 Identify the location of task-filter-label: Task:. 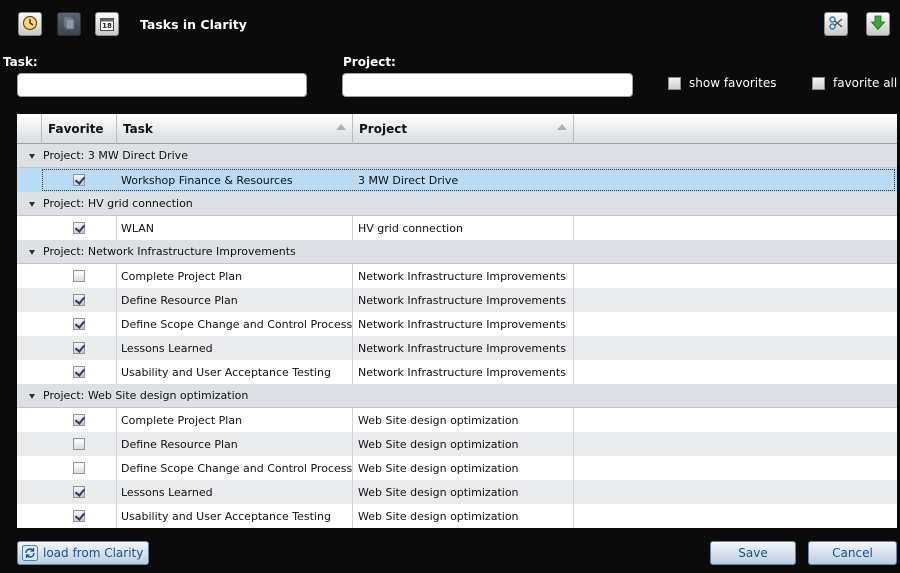
(20, 62).